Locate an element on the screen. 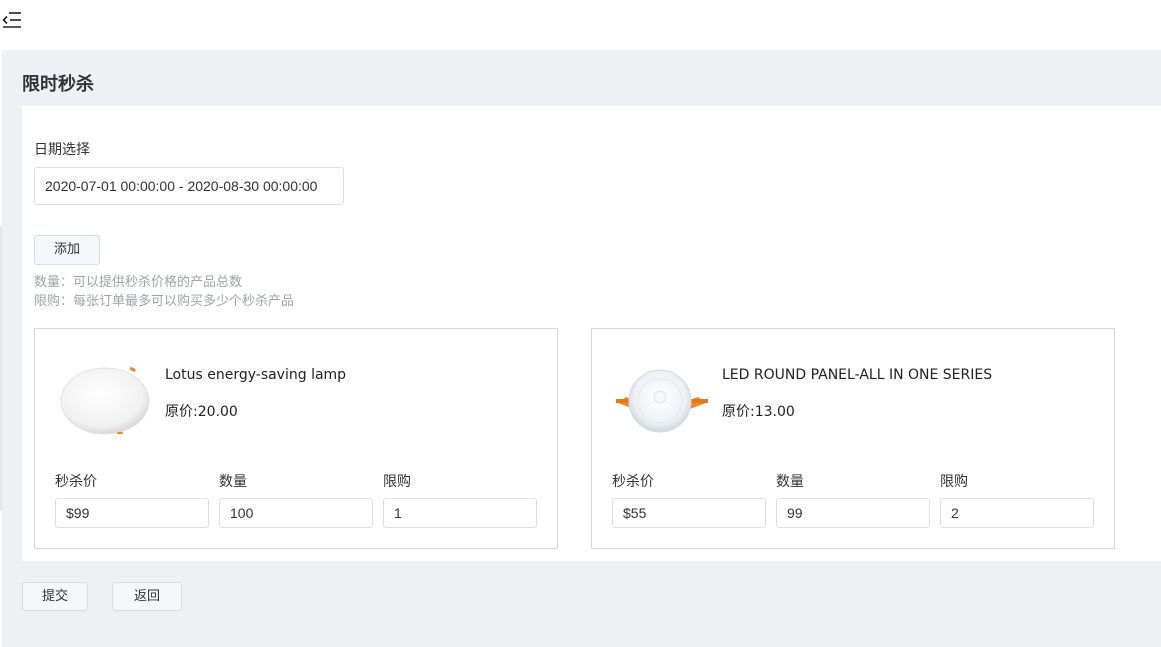 This screenshot has width=1161, height=647. hint-limit: 限购：每张订单最多可以购买多少个秒杀产品 is located at coordinates (164, 301).